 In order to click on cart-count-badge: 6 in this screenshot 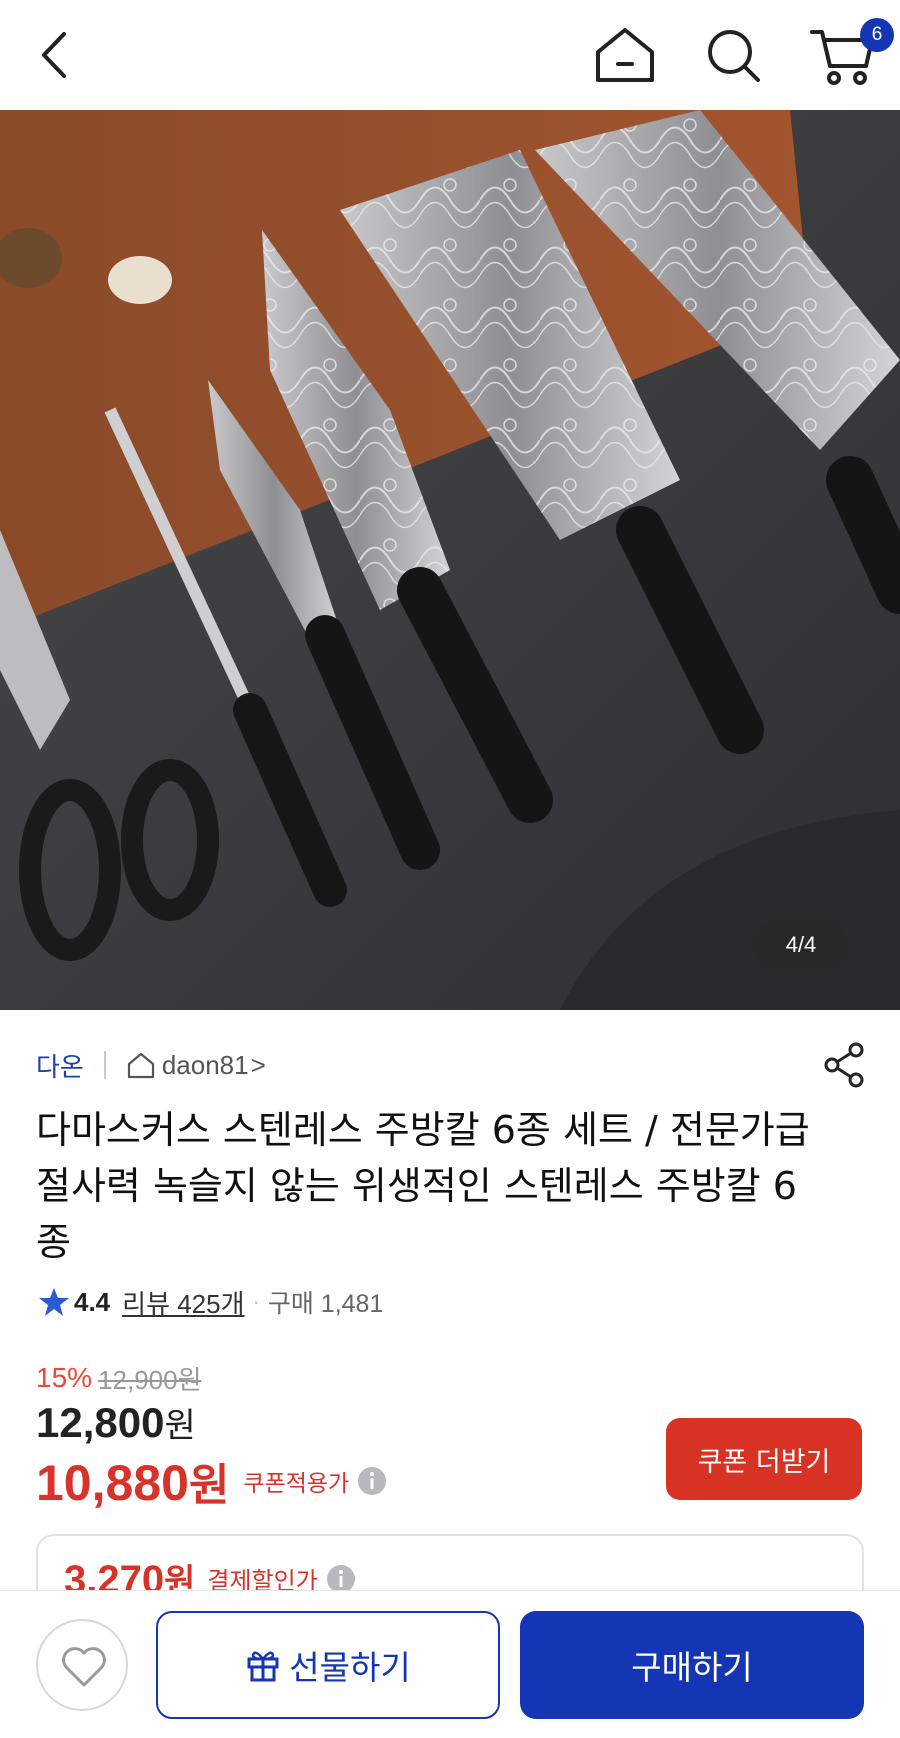, I will do `click(877, 35)`.